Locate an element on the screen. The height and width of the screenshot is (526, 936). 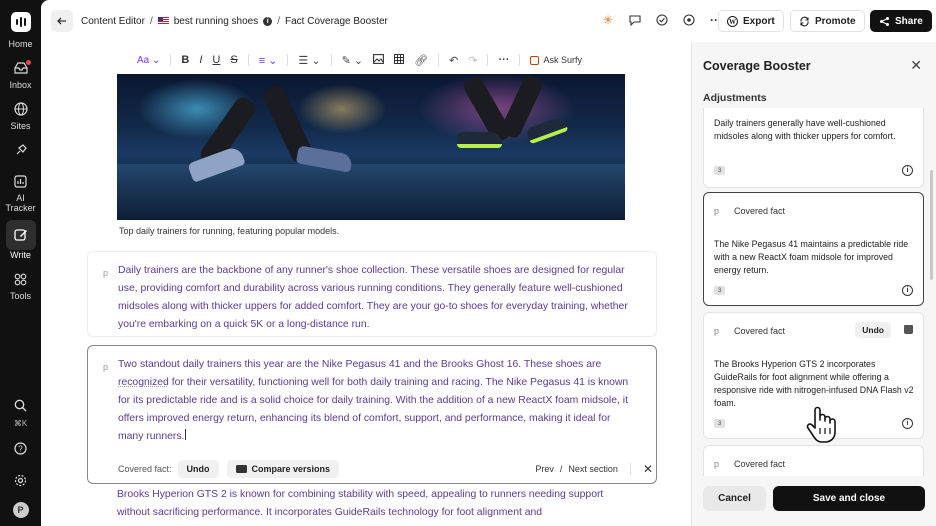
rail-home-label: Home is located at coordinates (20, 44).